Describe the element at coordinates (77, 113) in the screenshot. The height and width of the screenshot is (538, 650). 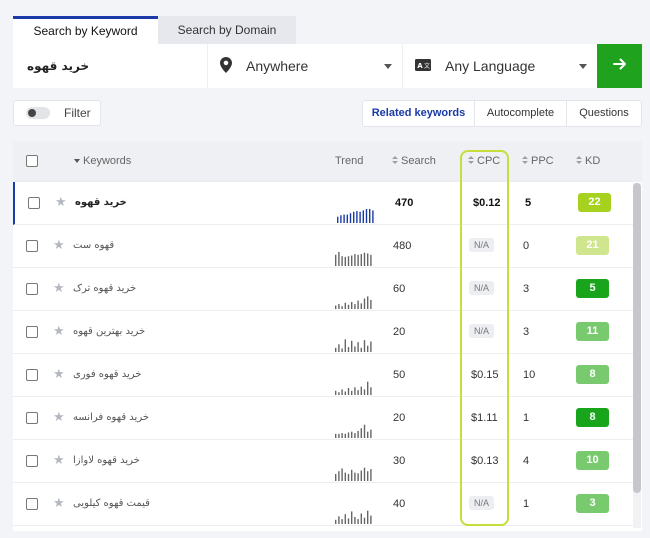
I see `filter-label: Filter` at that location.